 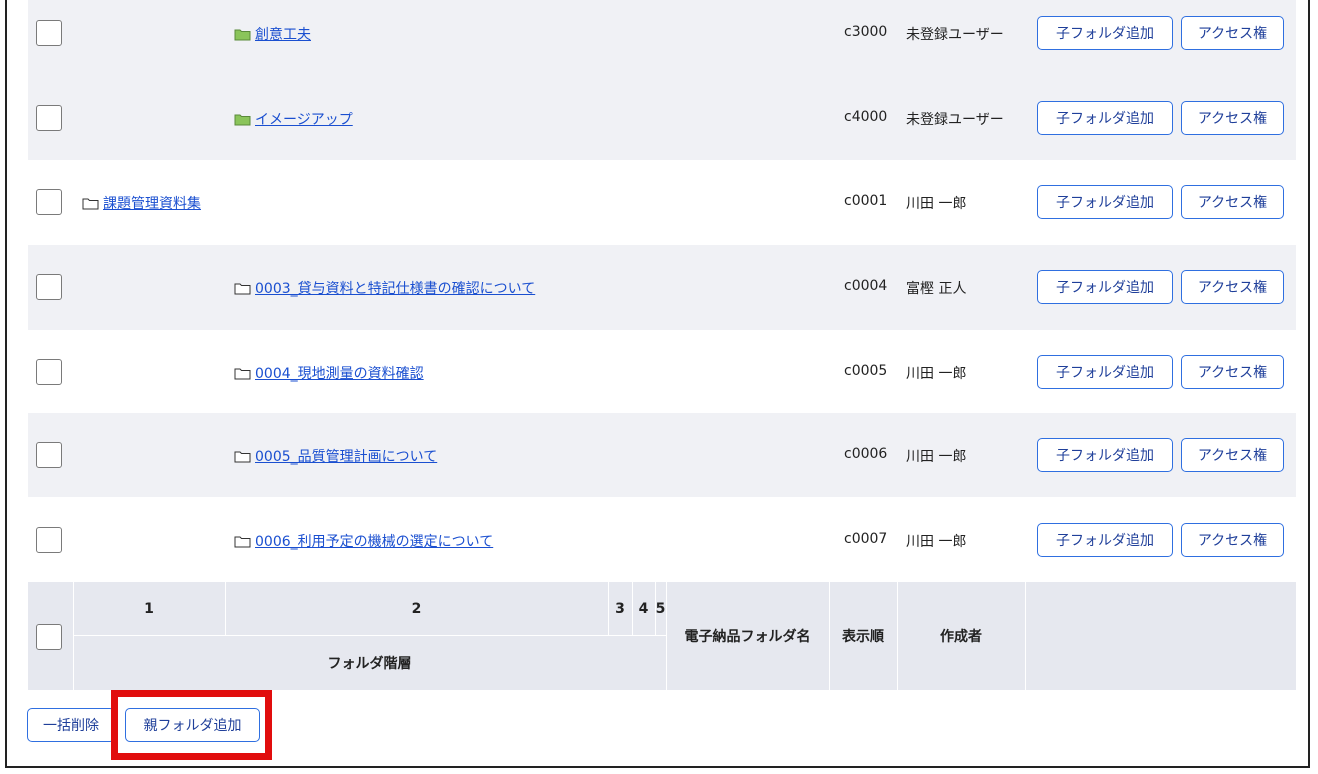 I want to click on creator-name: 富樫 正人, so click(x=936, y=289).